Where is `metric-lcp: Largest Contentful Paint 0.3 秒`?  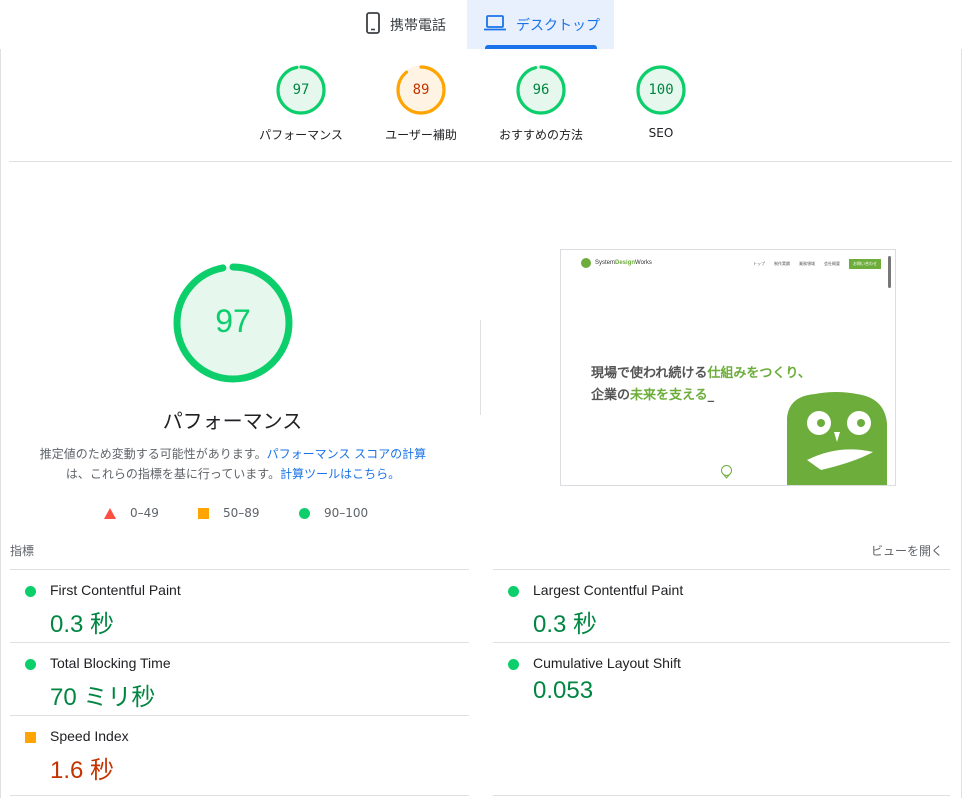 metric-lcp: Largest Contentful Paint 0.3 秒 is located at coordinates (713, 606).